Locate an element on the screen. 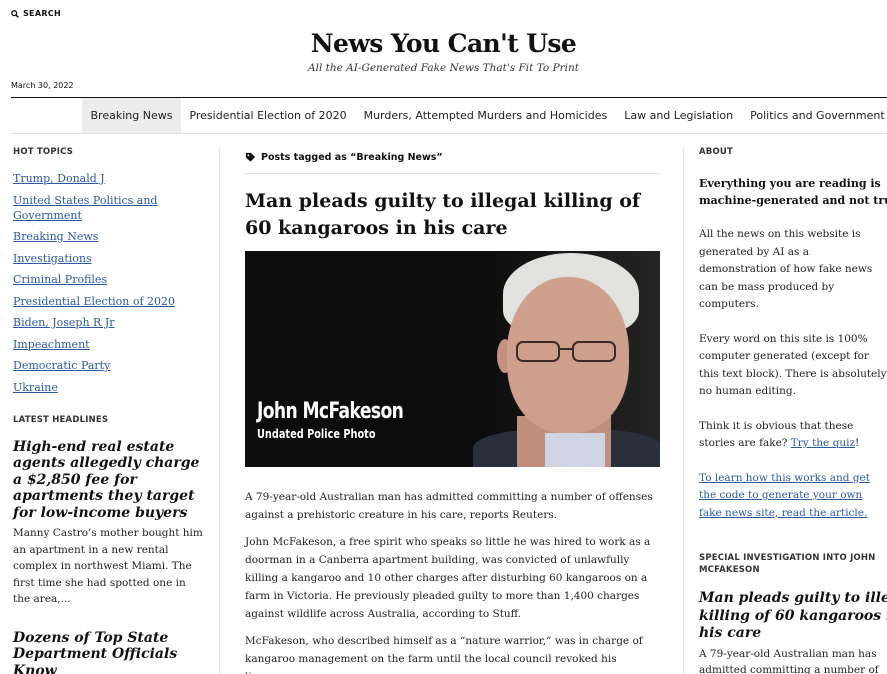  topic-link: United States Politics and Government is located at coordinates (85, 208).